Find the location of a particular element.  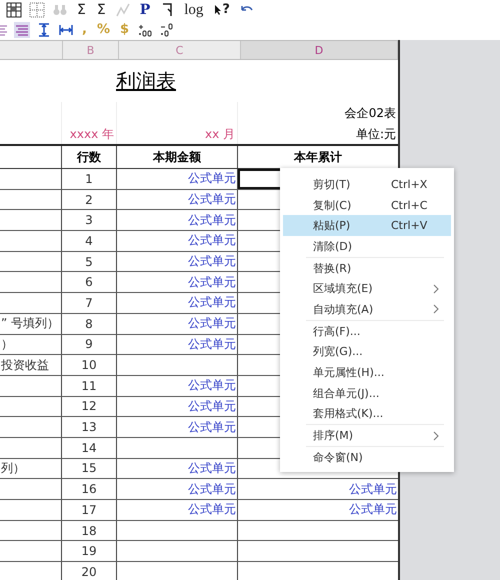

year-label: xxxx 年 is located at coordinates (92, 134).